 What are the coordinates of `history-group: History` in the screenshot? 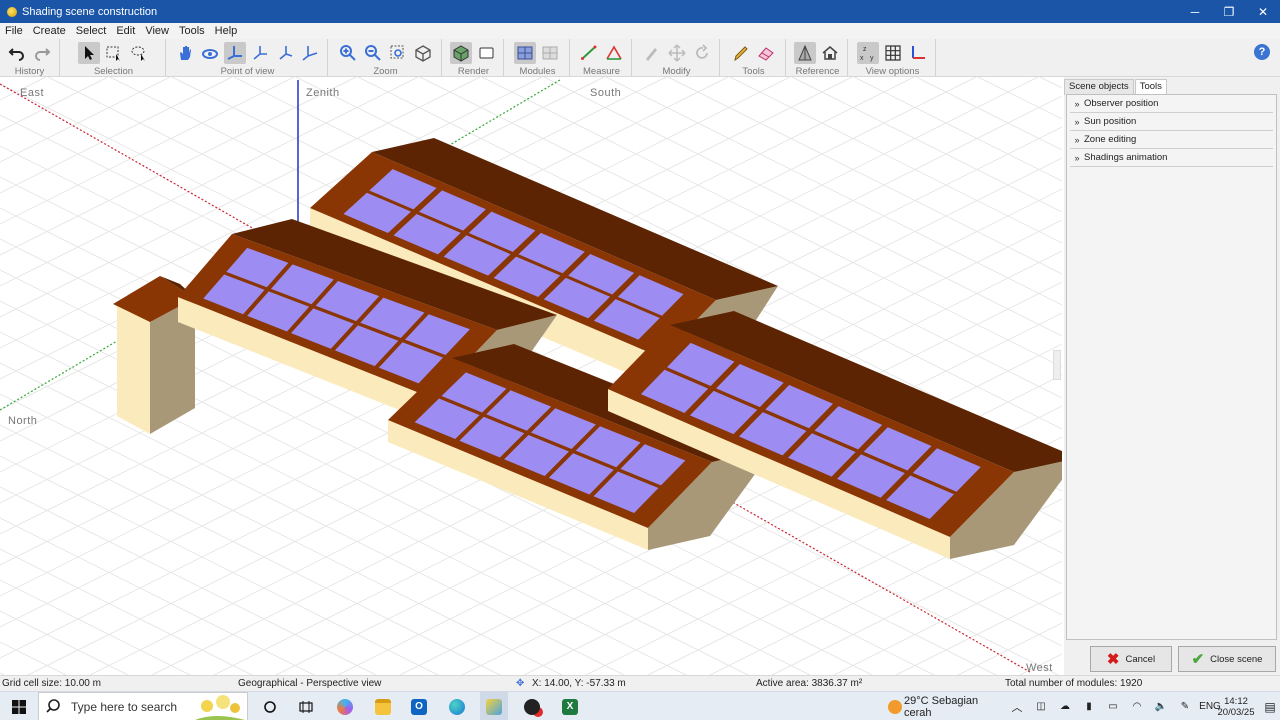 It's located at (30, 58).